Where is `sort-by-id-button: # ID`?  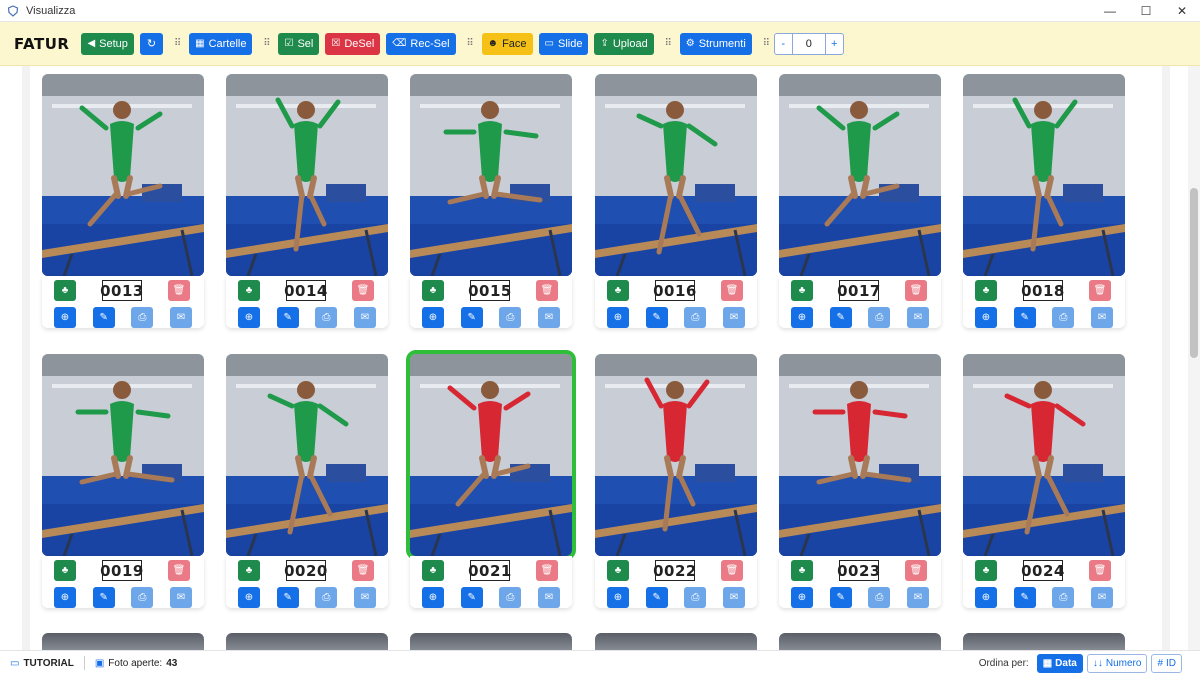 sort-by-id-button: # ID is located at coordinates (1166, 663).